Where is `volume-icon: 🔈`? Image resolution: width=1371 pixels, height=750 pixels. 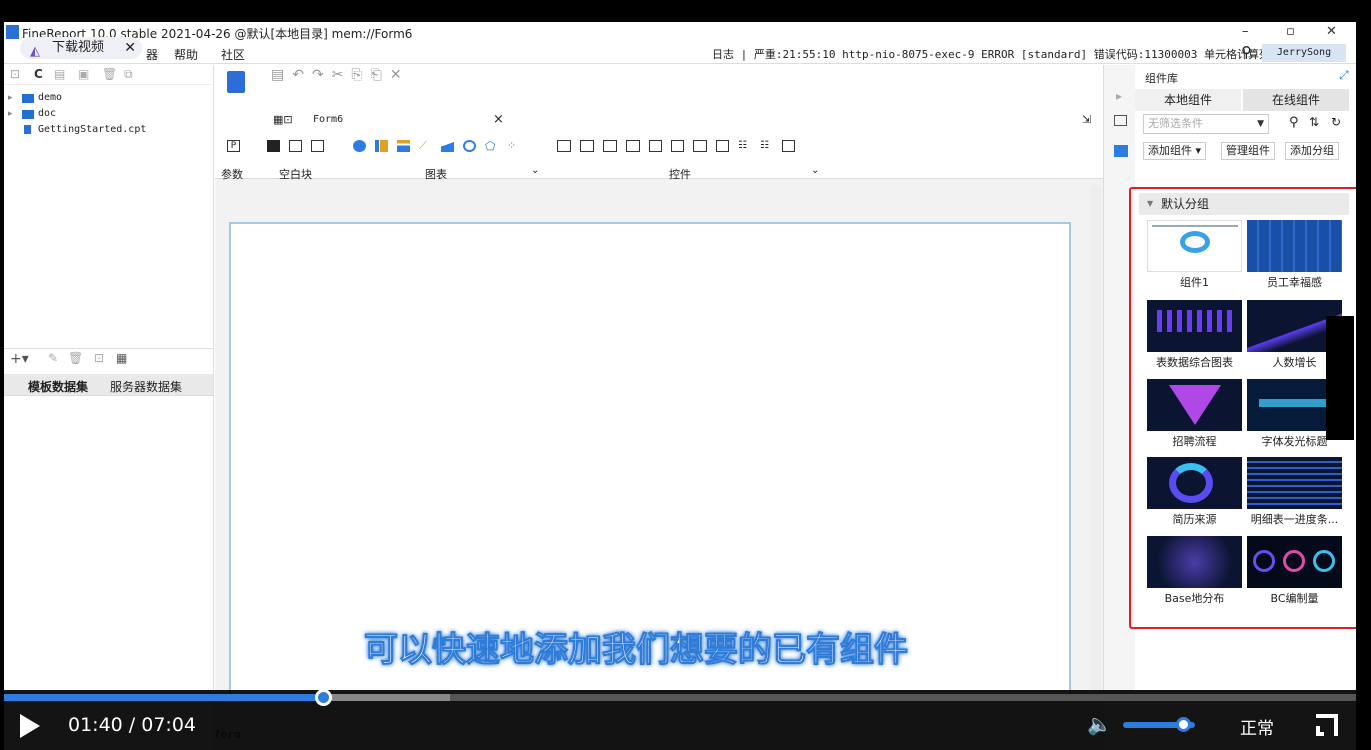
volume-icon: 🔈 is located at coordinates (1099, 724).